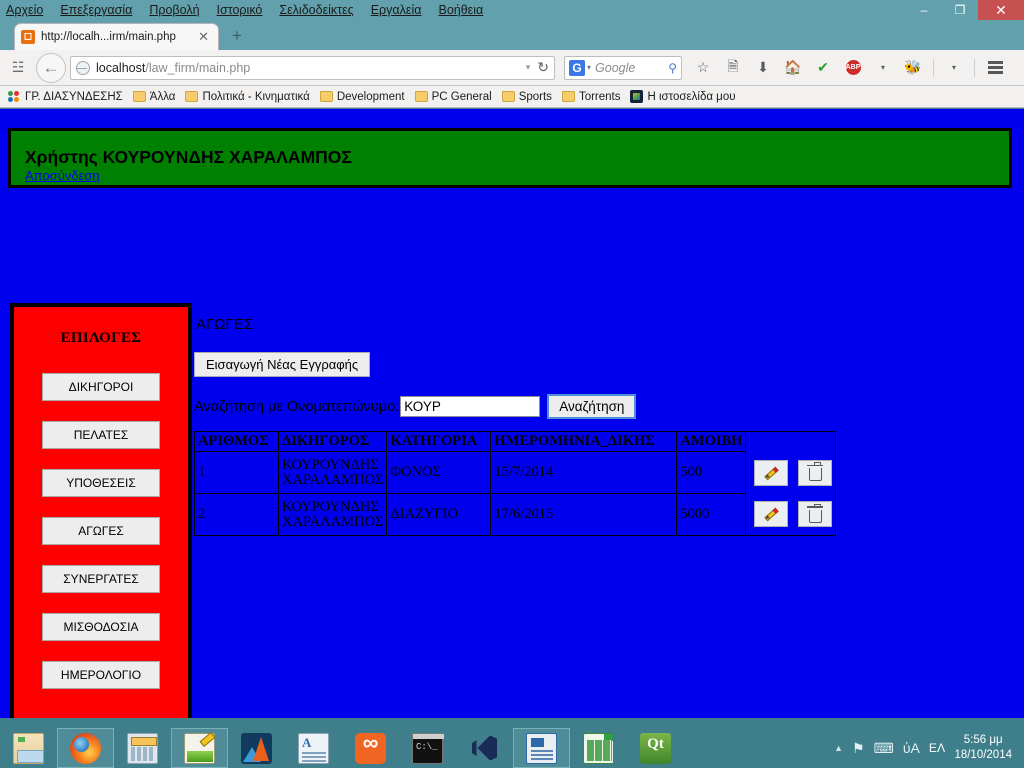 This screenshot has height=768, width=1024. I want to click on search-bar: G ▾ Google ⚲, so click(623, 67).